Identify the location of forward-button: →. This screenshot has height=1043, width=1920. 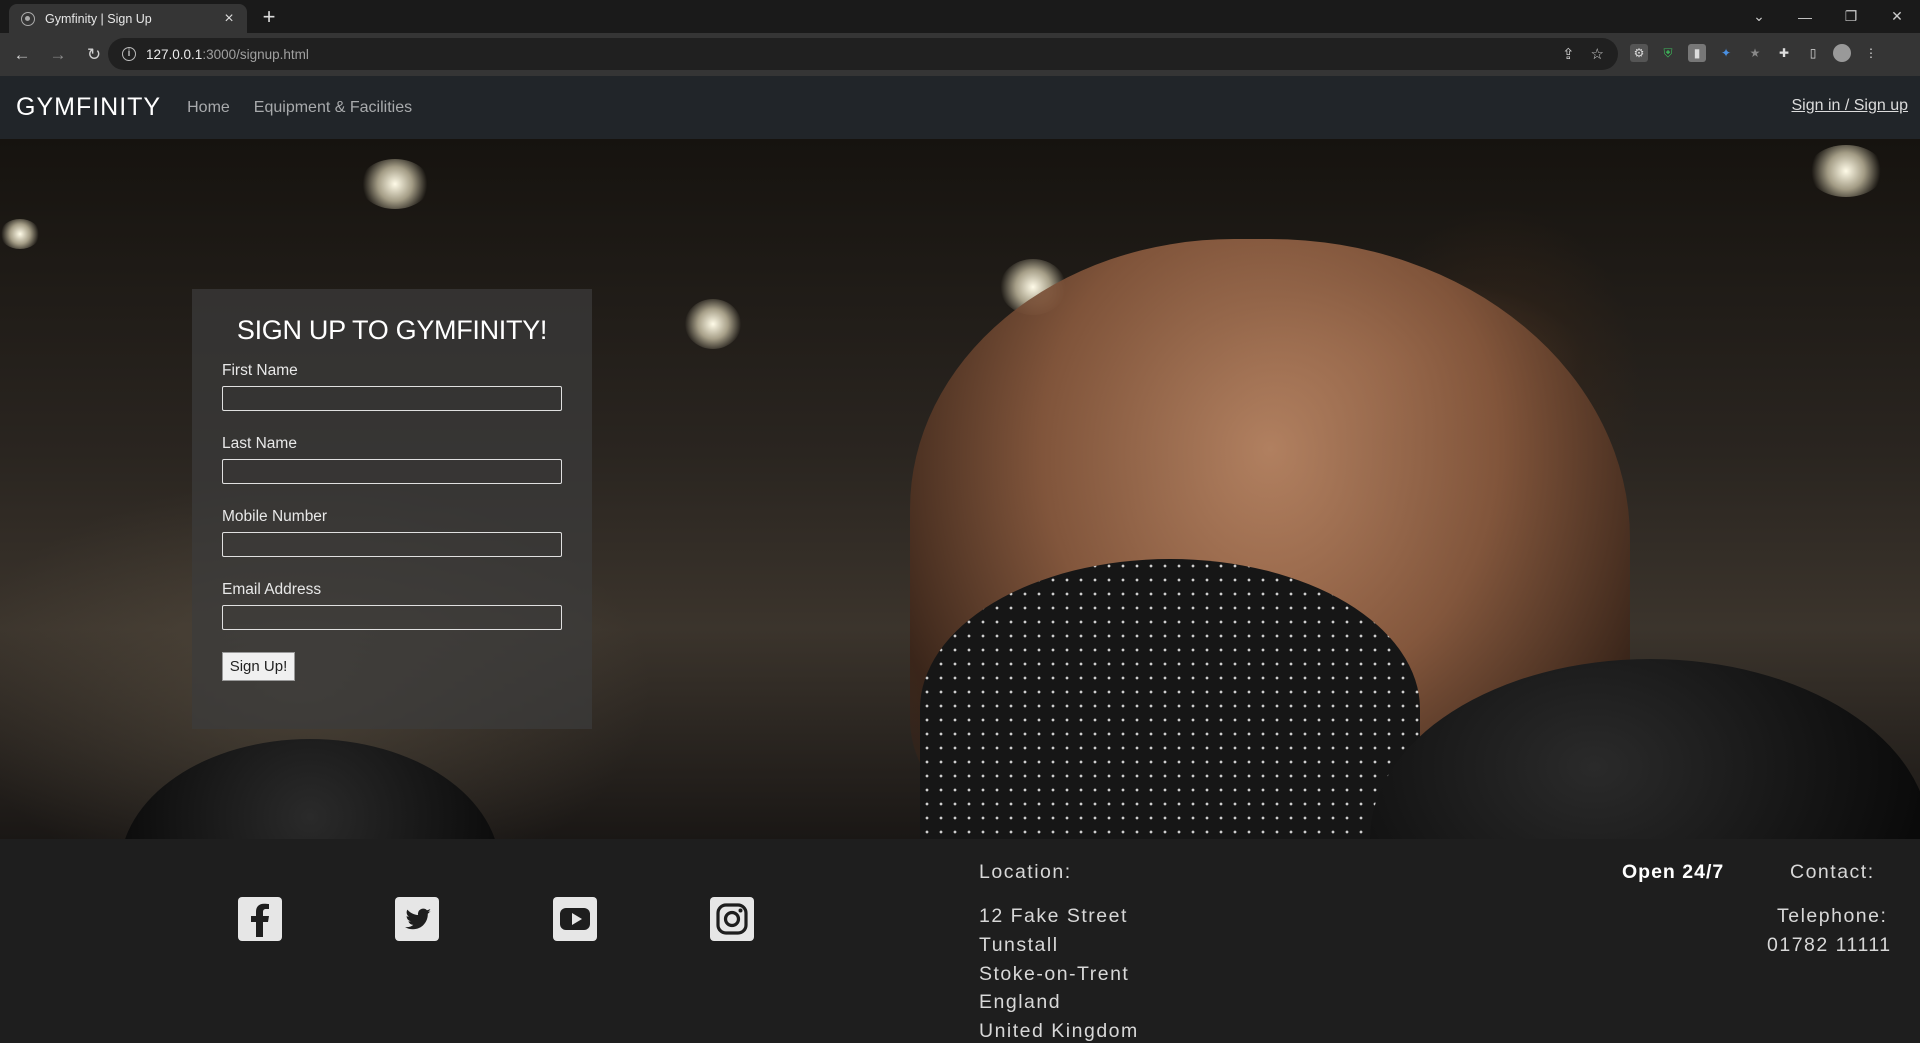
(58, 55).